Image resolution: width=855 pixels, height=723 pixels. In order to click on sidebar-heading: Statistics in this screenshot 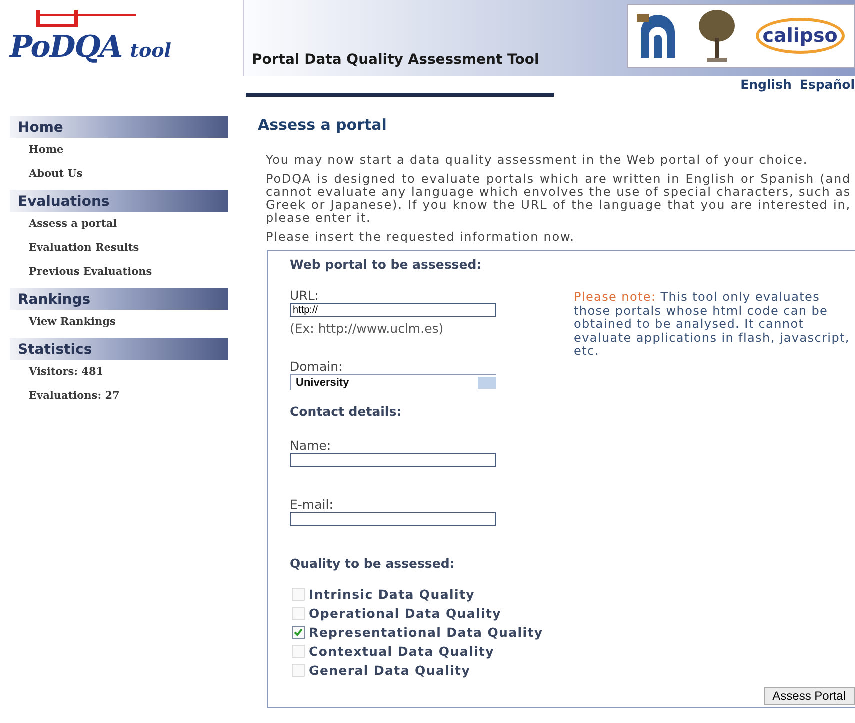, I will do `click(119, 349)`.